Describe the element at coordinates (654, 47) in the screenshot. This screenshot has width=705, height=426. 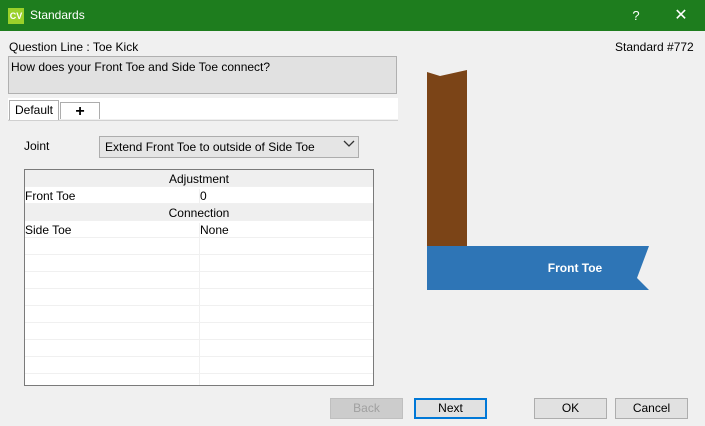
I see `standard-number: Standard #772` at that location.